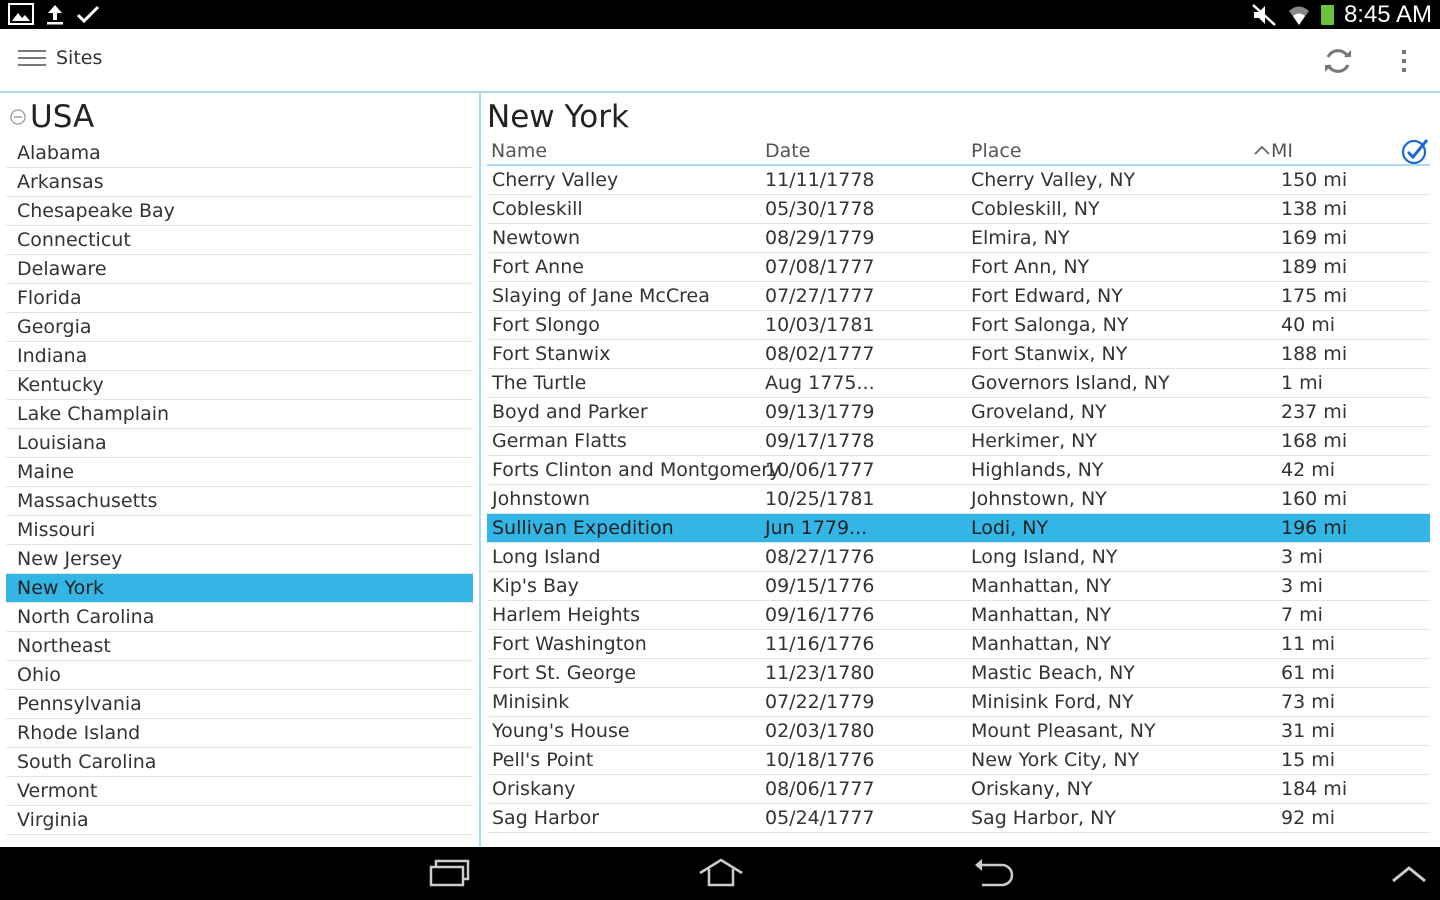 Image resolution: width=1440 pixels, height=900 pixels. What do you see at coordinates (1415, 151) in the screenshot?
I see `select-check-icon` at bounding box center [1415, 151].